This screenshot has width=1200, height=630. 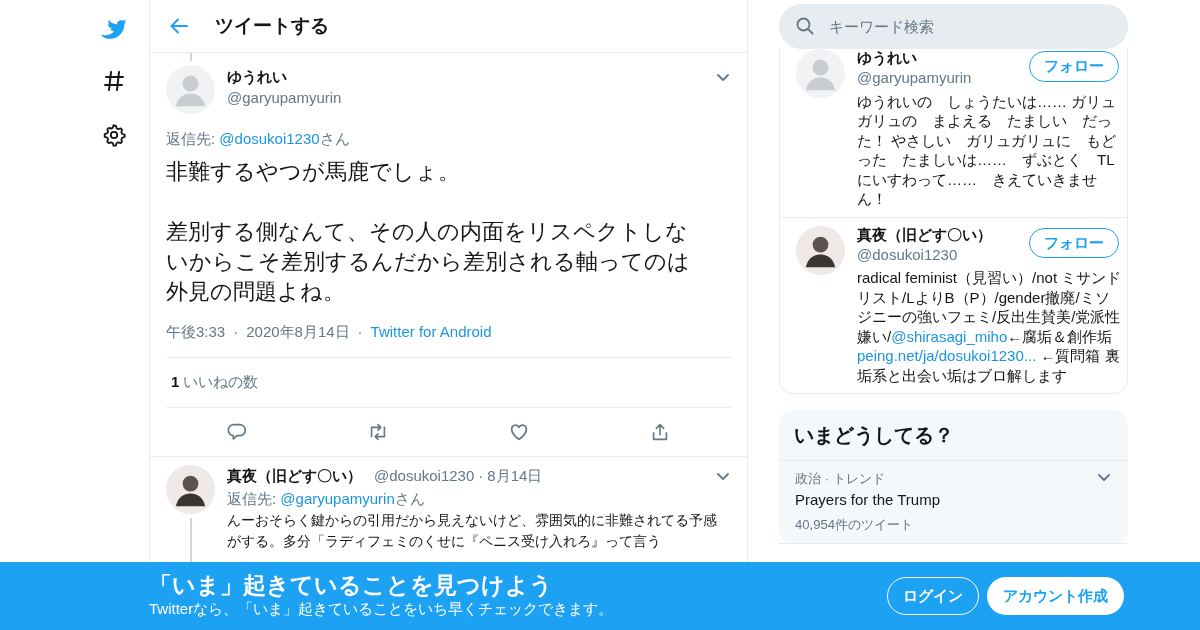 What do you see at coordinates (805, 26) in the screenshot?
I see `search-icon` at bounding box center [805, 26].